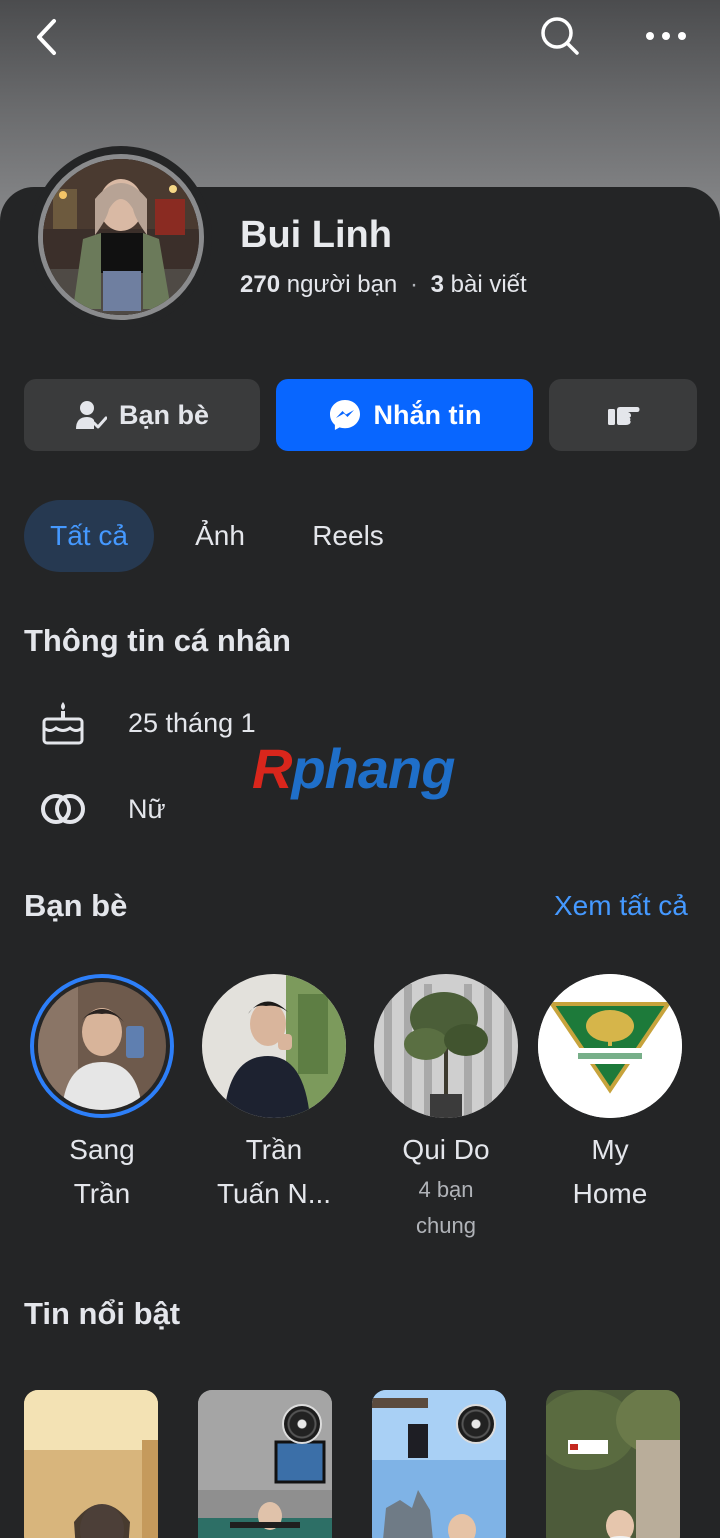 Image resolution: width=720 pixels, height=1538 pixels. I want to click on friends-section-title: Bạn bè, so click(76, 905).